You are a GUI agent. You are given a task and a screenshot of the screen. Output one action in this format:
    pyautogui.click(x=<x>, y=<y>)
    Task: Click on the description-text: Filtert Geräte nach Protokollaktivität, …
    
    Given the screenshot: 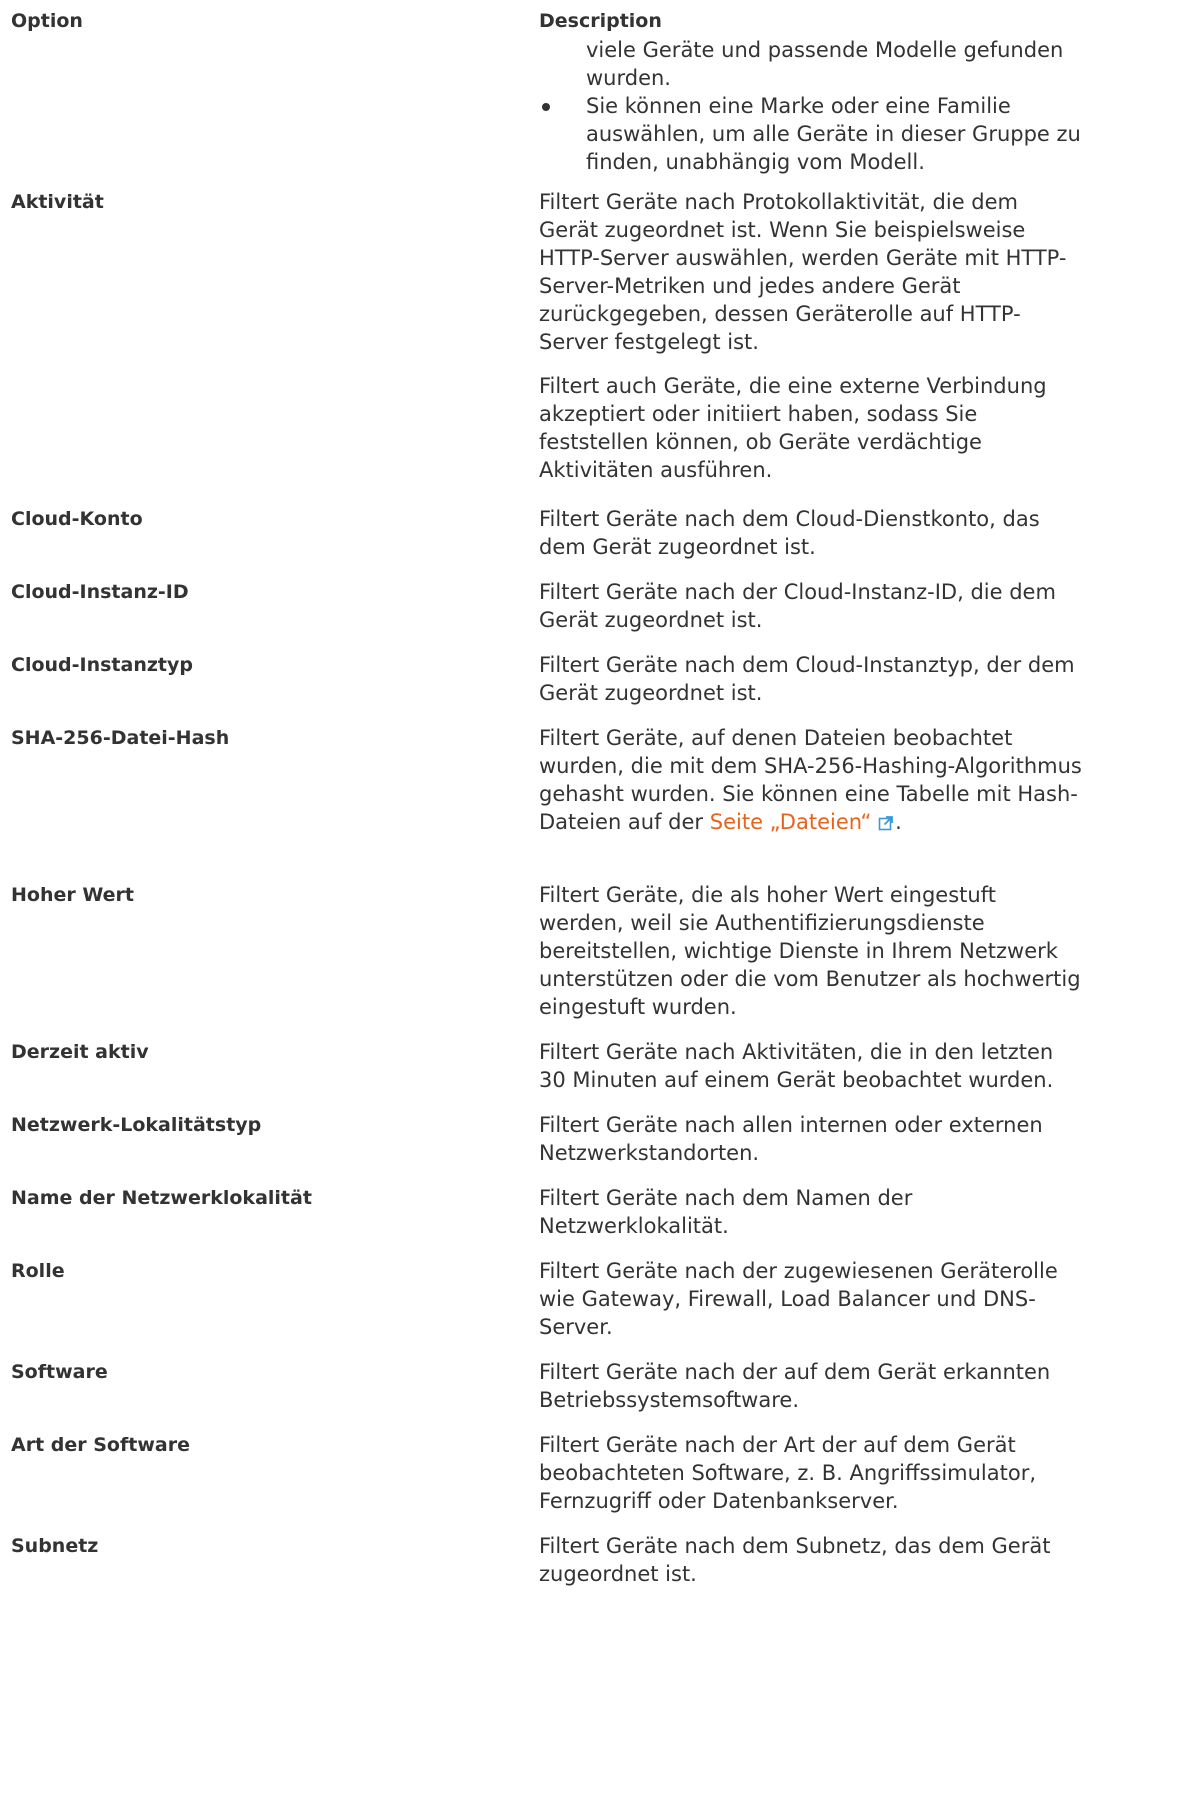 What is the action you would take?
    pyautogui.click(x=803, y=272)
    